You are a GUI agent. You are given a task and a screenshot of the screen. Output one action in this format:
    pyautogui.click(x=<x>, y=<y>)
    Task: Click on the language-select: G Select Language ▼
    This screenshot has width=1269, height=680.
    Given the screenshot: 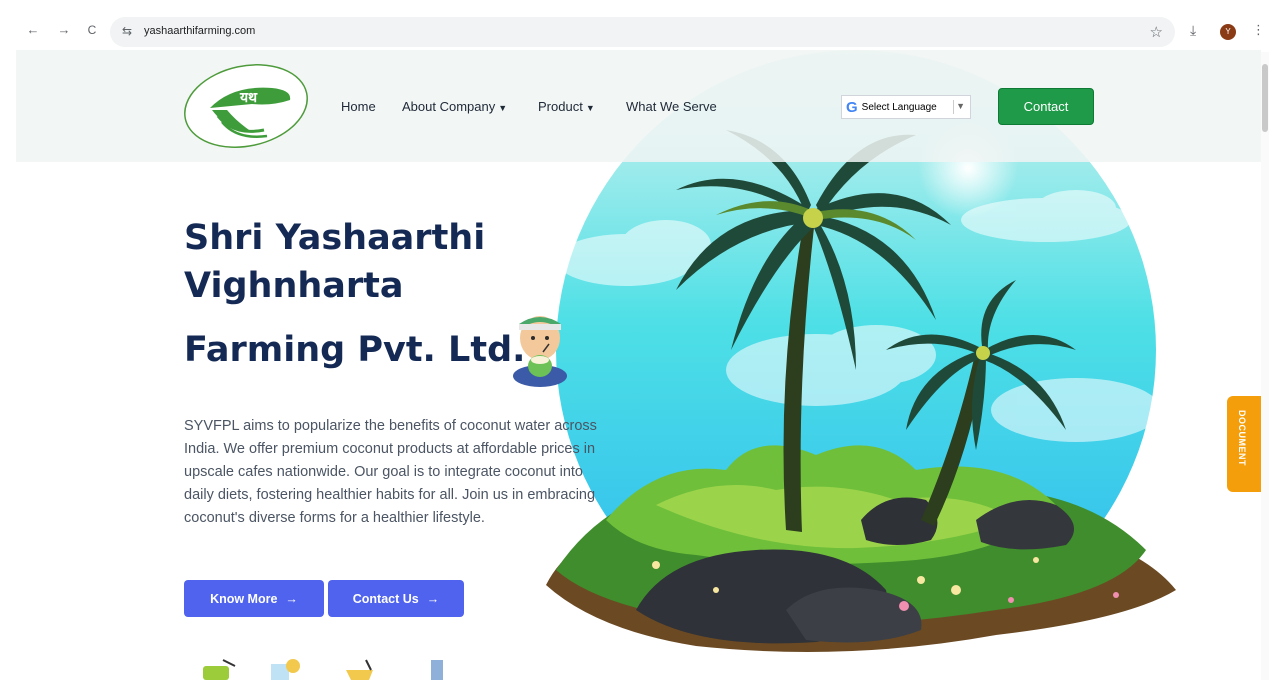 What is the action you would take?
    pyautogui.click(x=906, y=107)
    